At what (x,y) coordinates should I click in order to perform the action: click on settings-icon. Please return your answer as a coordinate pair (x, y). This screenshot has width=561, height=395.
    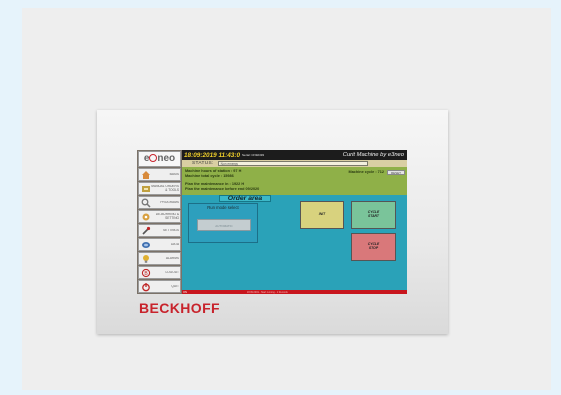
    Looking at the image, I should click on (145, 230).